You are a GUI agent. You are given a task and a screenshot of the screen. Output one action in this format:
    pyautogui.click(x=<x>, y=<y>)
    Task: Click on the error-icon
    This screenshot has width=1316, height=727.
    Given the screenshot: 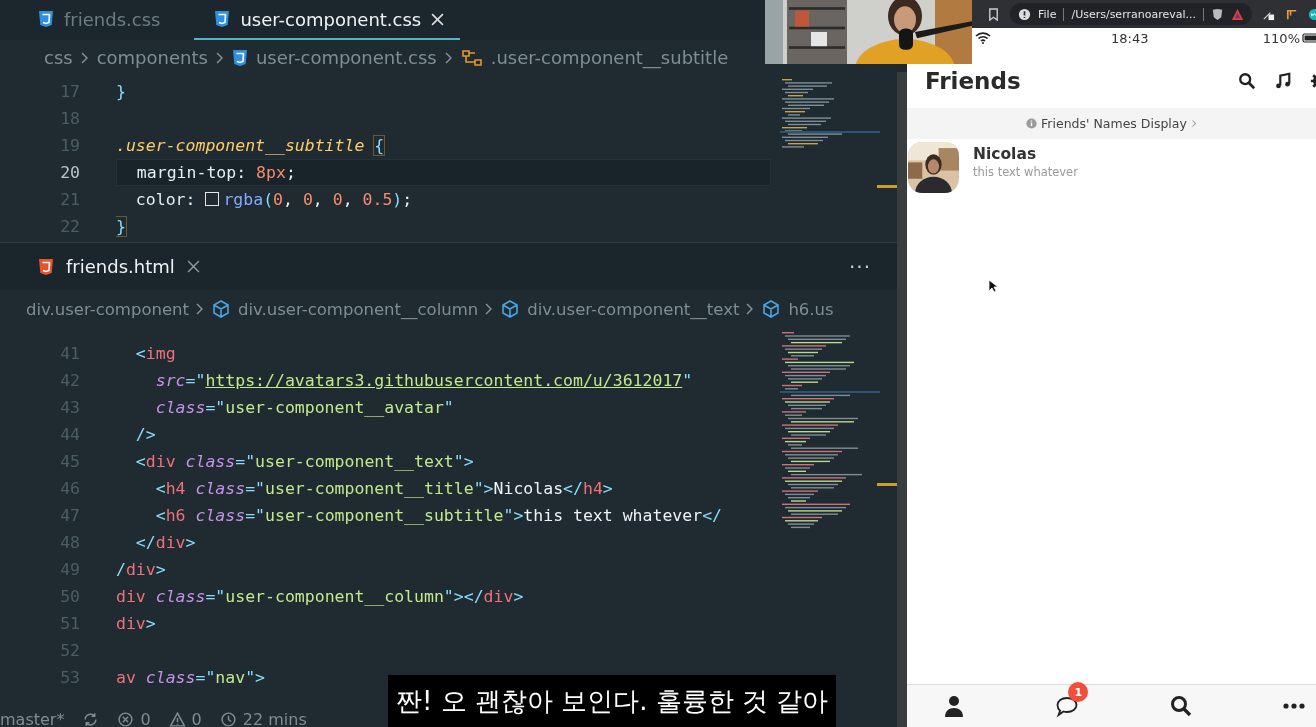 What is the action you would take?
    pyautogui.click(x=126, y=718)
    